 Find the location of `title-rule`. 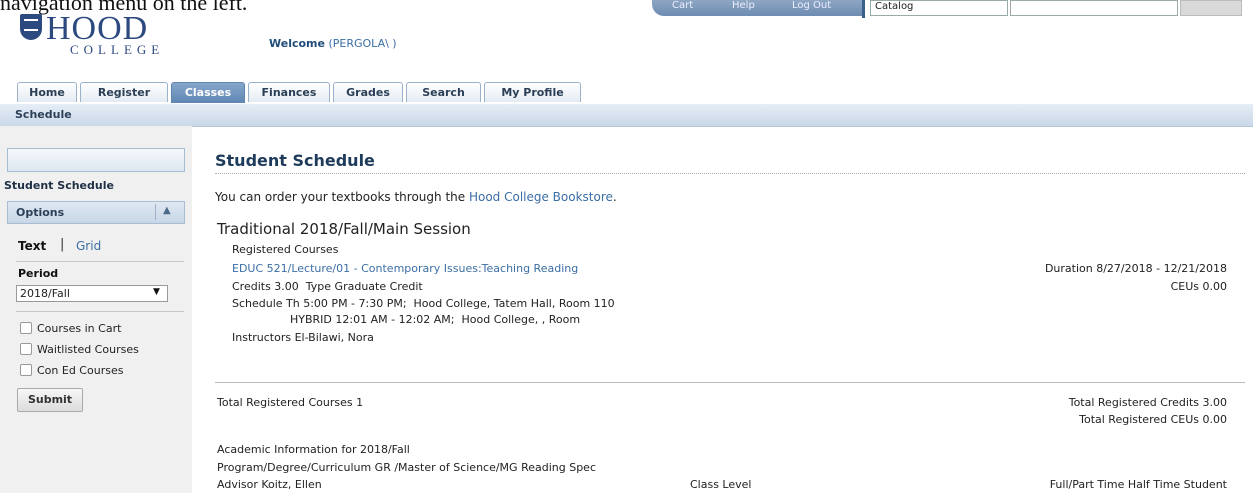

title-rule is located at coordinates (730, 173).